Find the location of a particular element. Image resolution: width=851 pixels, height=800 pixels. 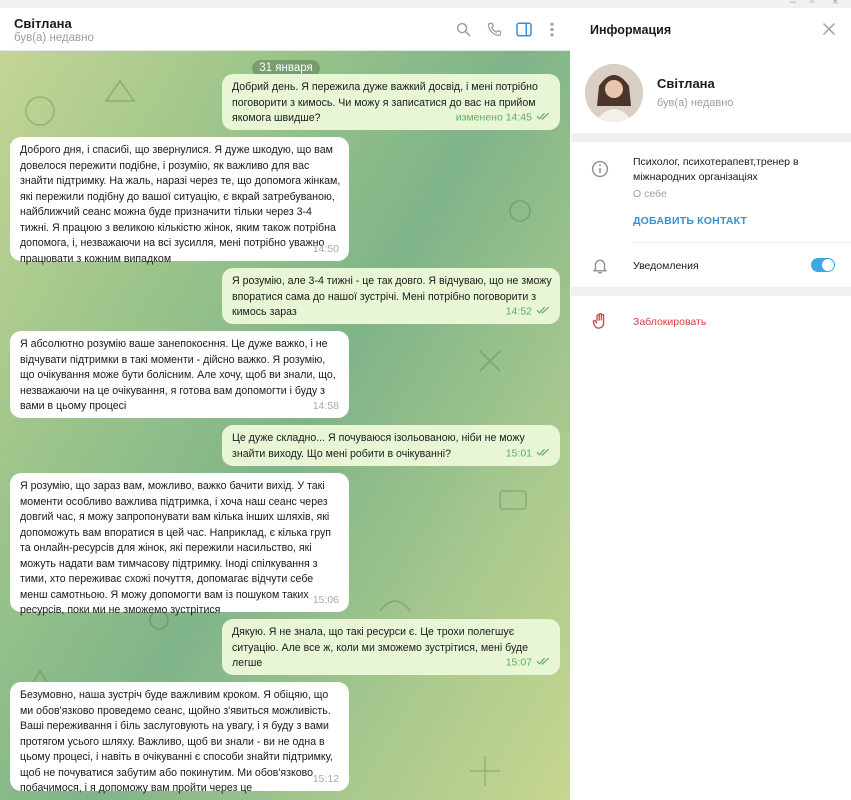

message-meta: 14:52 is located at coordinates (528, 312).